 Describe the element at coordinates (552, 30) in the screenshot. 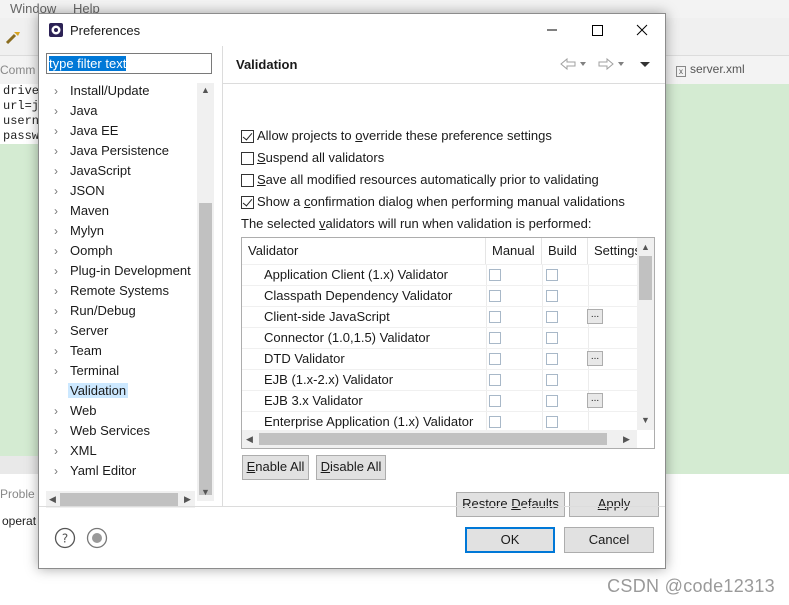

I see `minimize-button` at that location.